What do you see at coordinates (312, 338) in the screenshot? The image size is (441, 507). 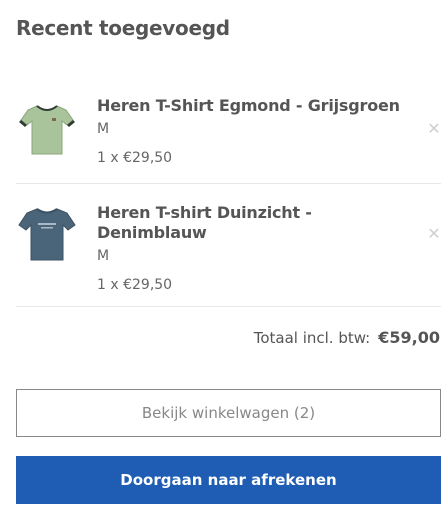 I see `total-label: Totaal incl. btw:` at bounding box center [312, 338].